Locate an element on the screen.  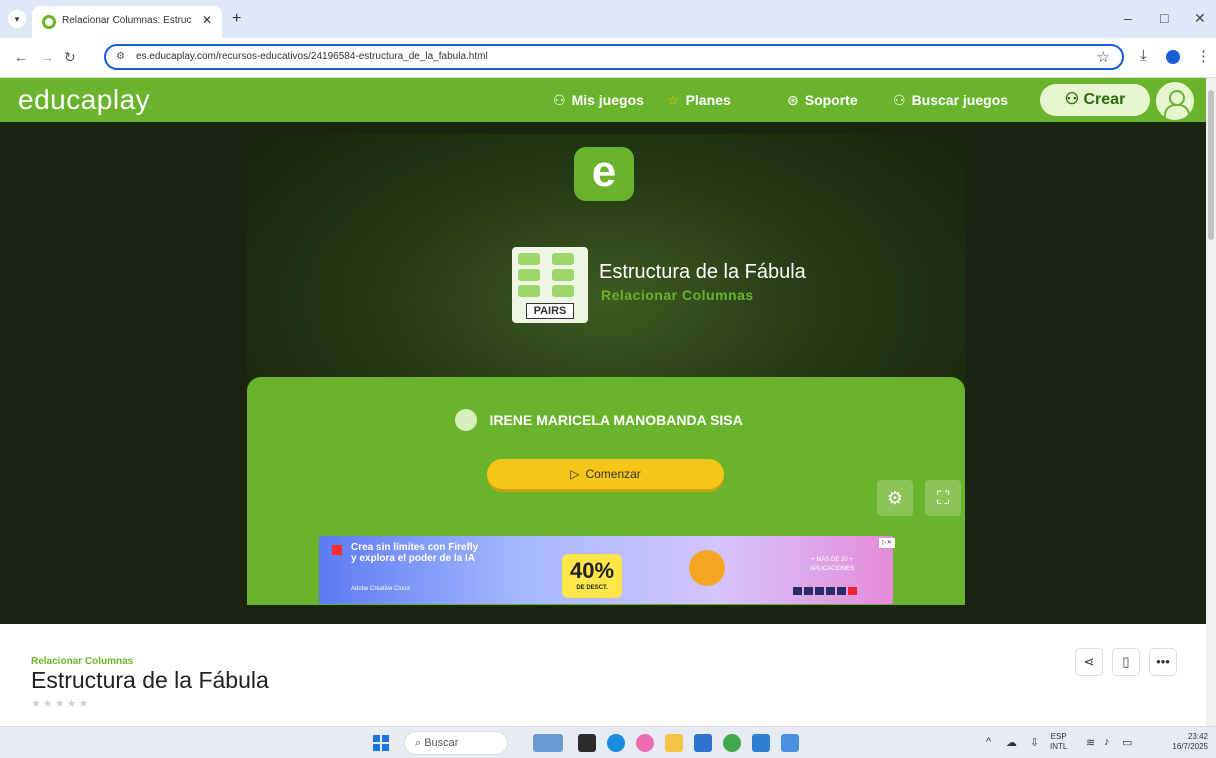
clipboard-icon: ▯ is located at coordinates (1126, 662).